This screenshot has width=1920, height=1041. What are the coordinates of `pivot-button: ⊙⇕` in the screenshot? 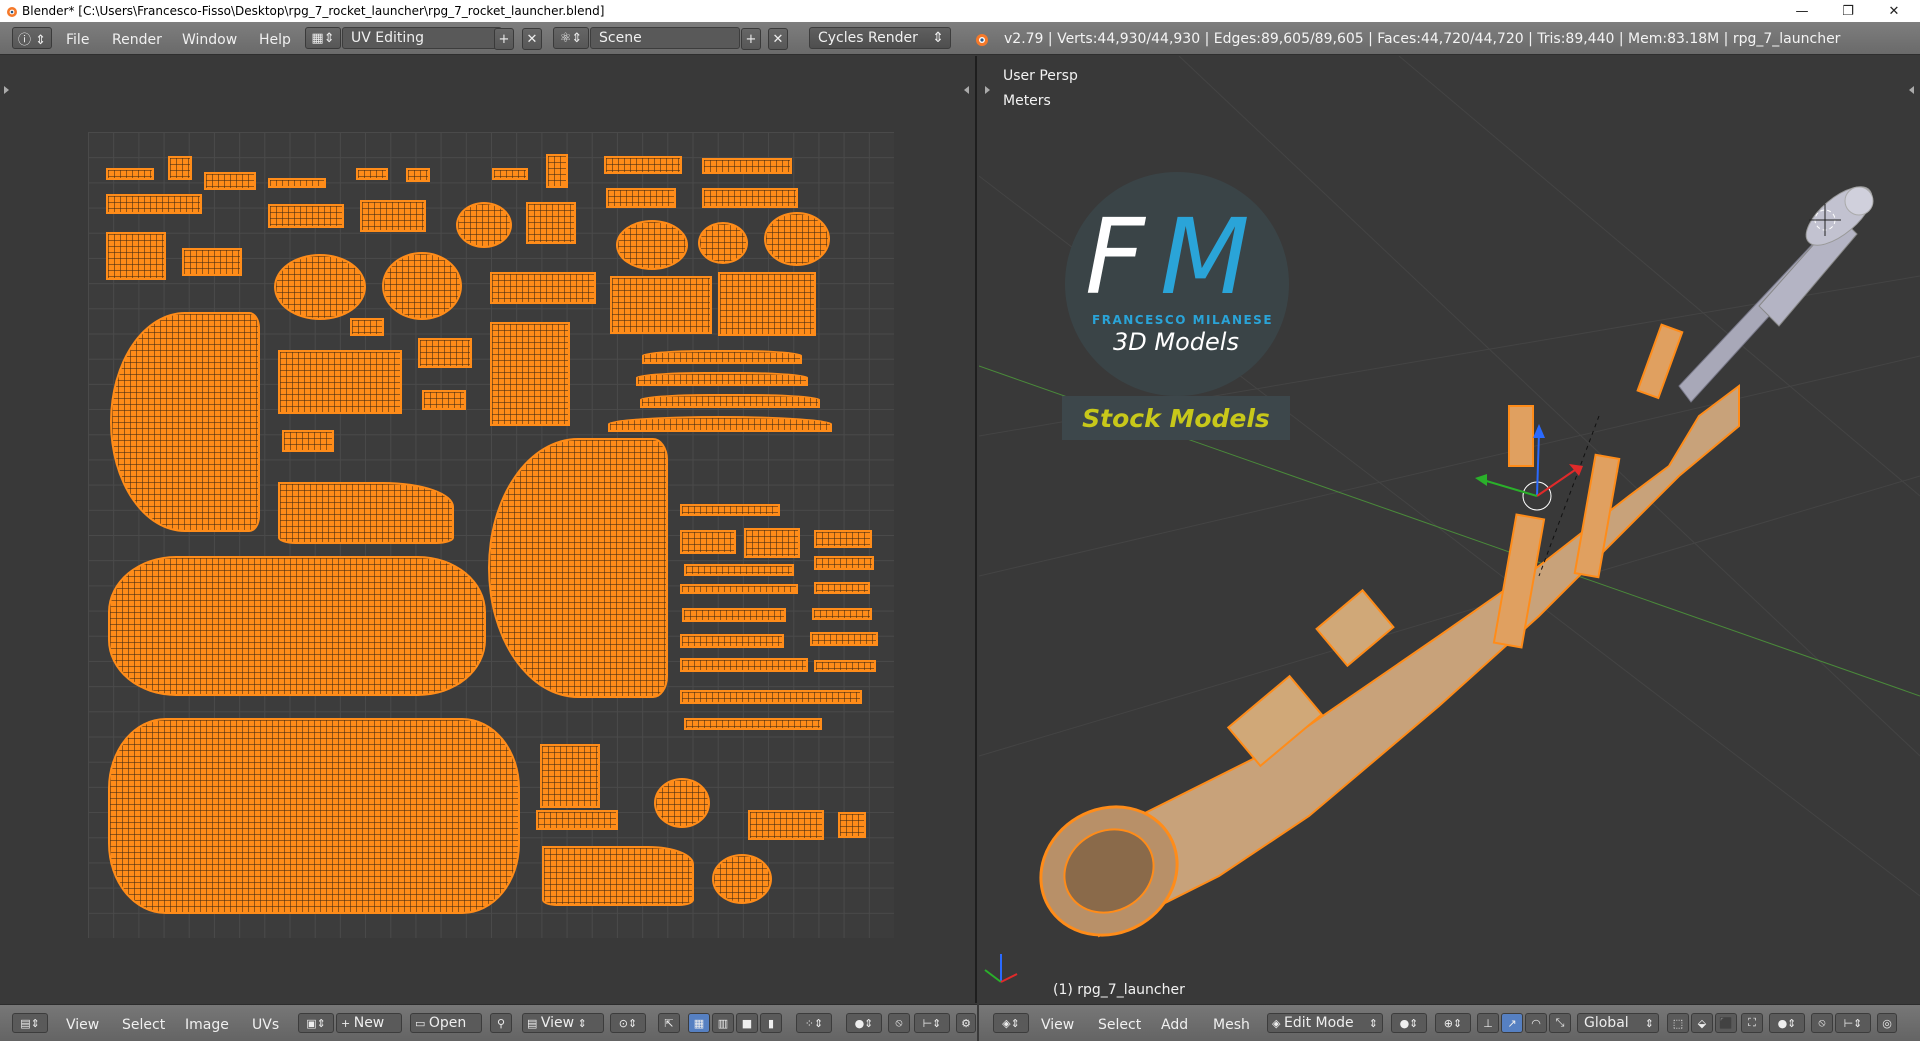 It's located at (628, 1023).